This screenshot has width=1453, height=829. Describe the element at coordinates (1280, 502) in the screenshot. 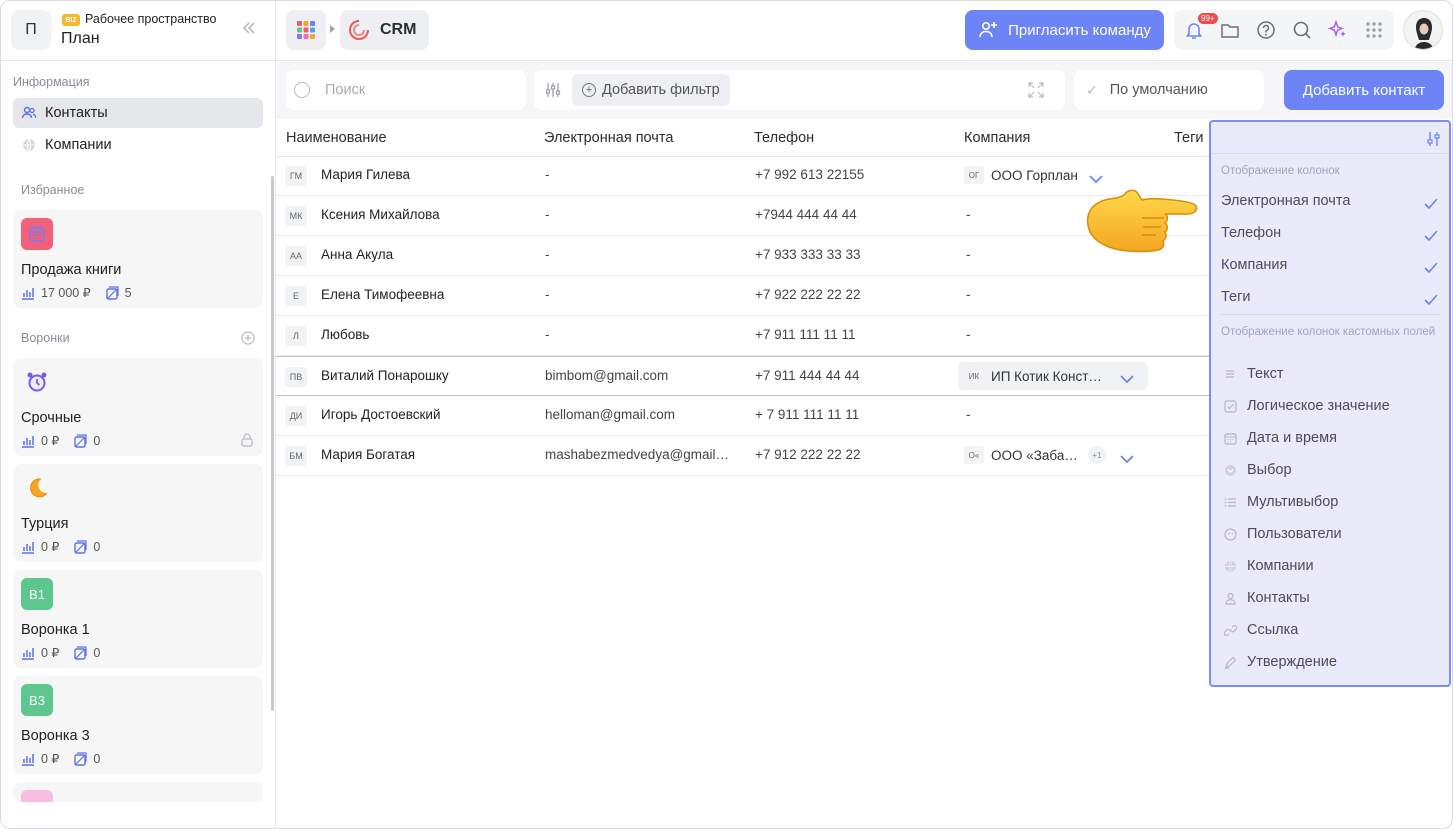

I see `custom-column-multiselect: Мультивыбор` at that location.